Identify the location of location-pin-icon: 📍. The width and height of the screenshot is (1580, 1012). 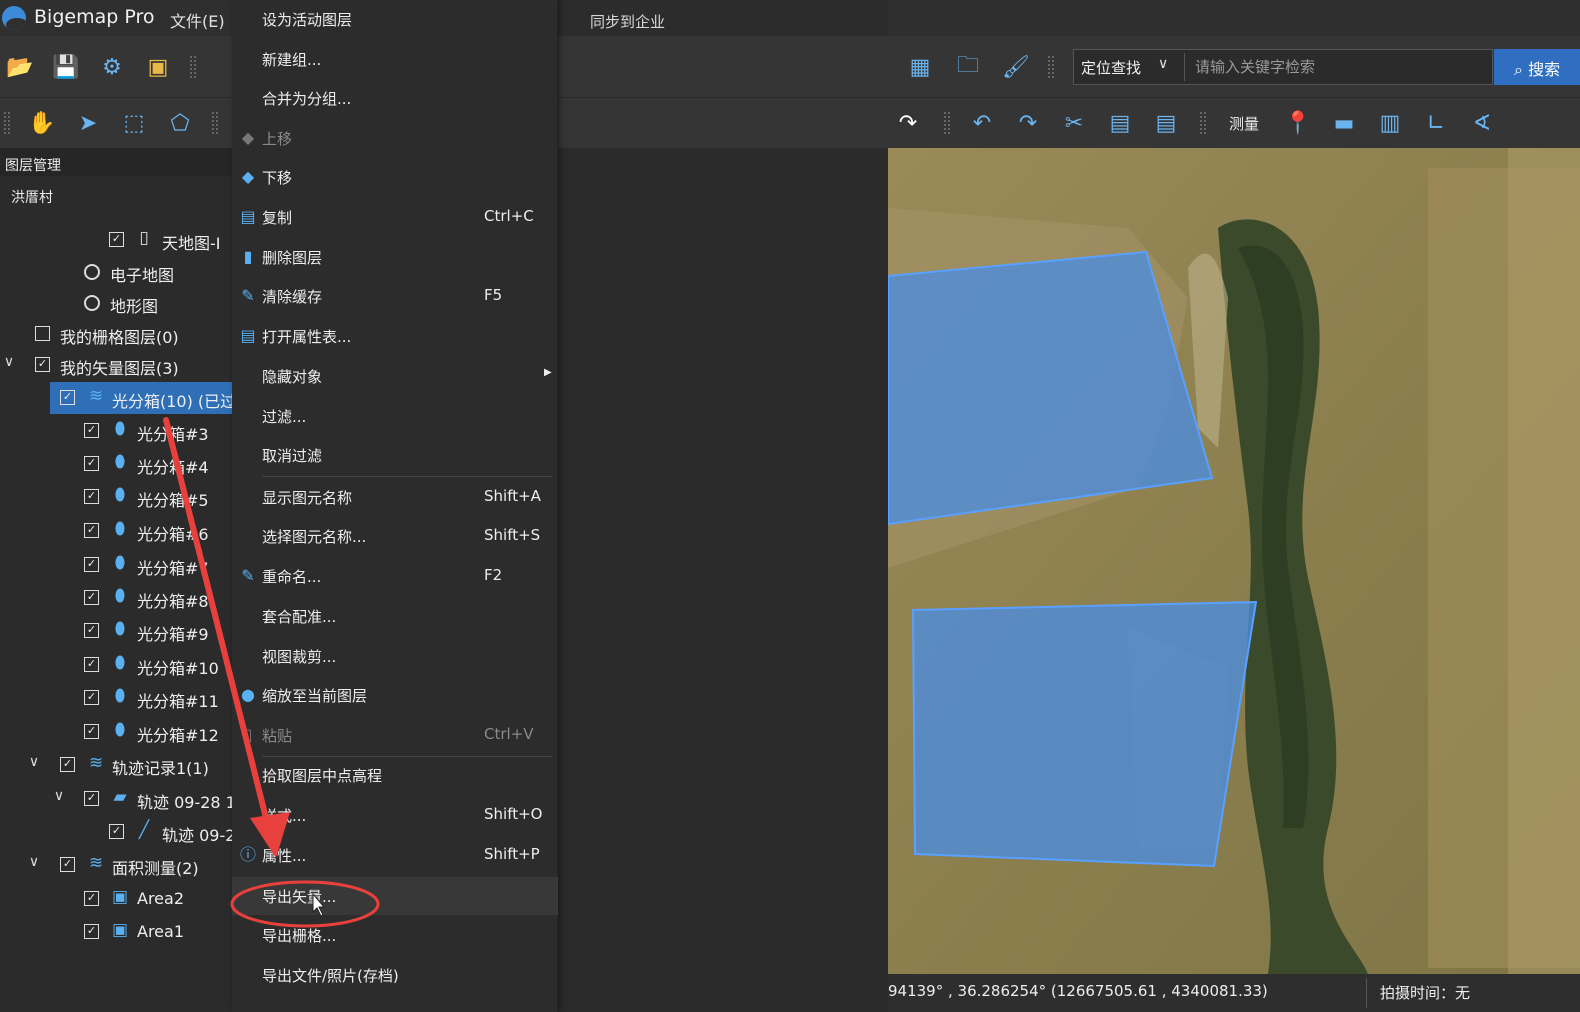
(1298, 123).